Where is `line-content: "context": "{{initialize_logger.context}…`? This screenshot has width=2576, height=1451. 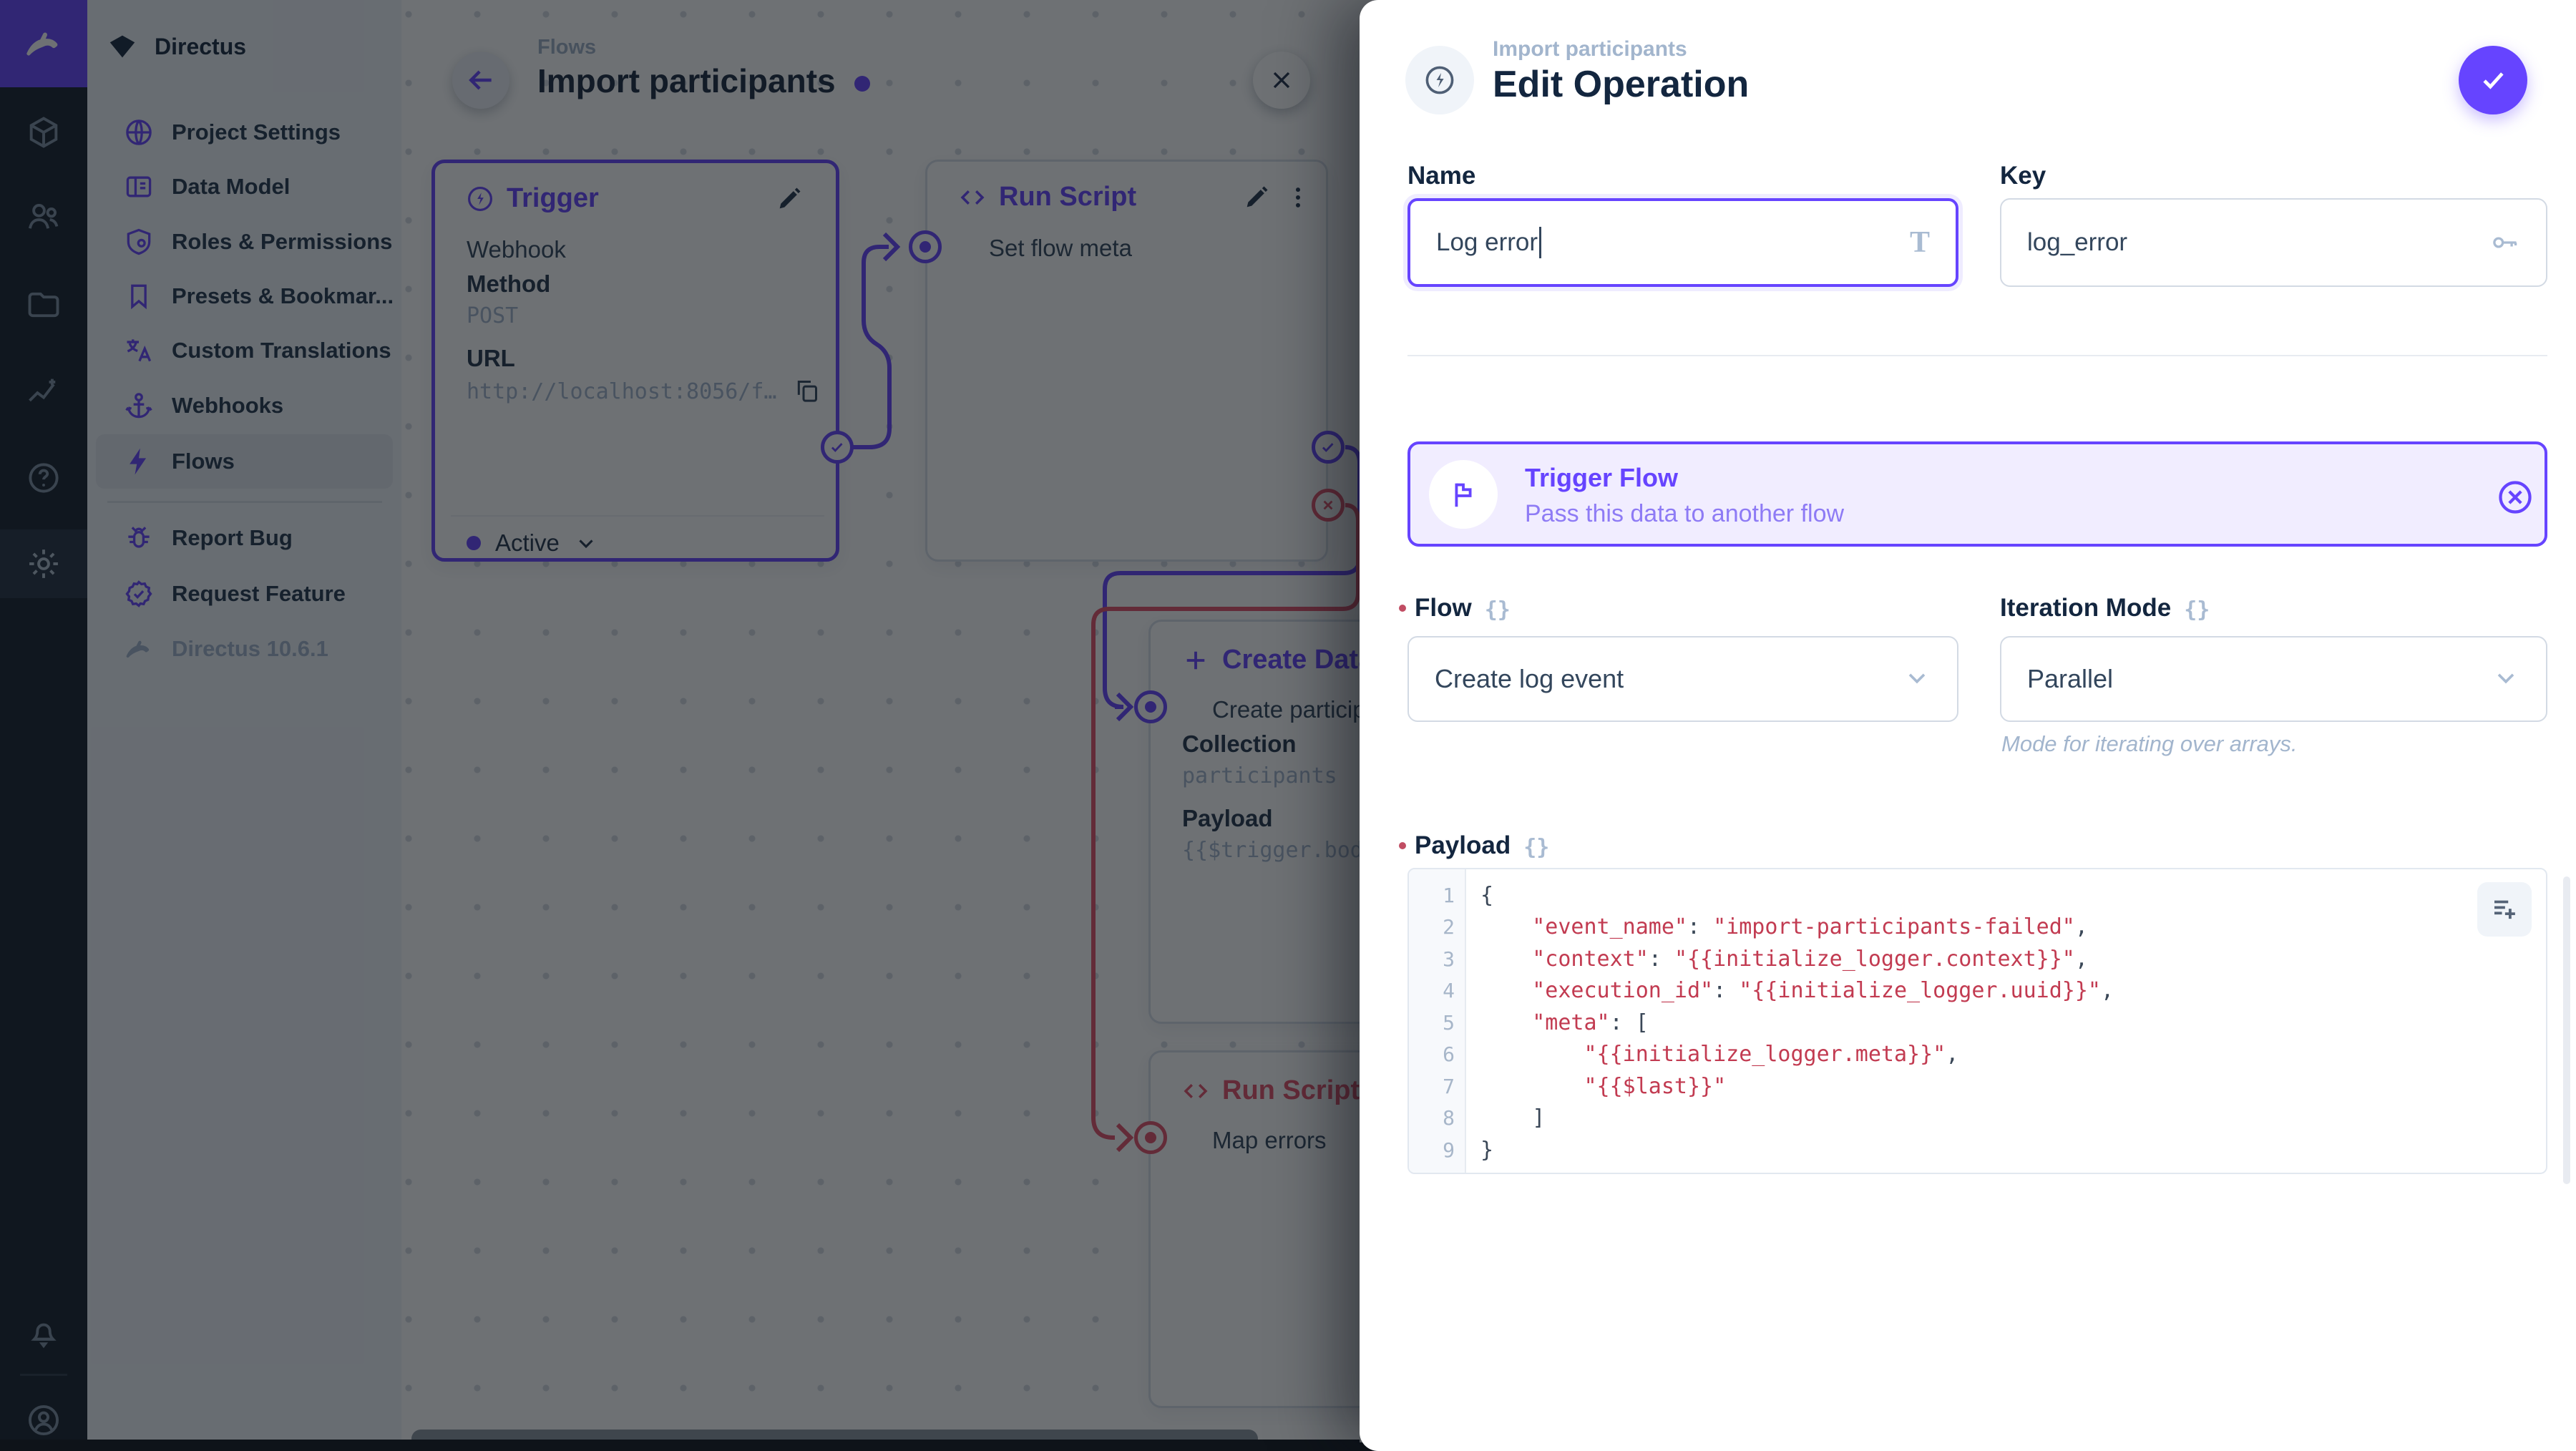
line-content: "context": "{{initialize_logger.context}… is located at coordinates (1810, 959).